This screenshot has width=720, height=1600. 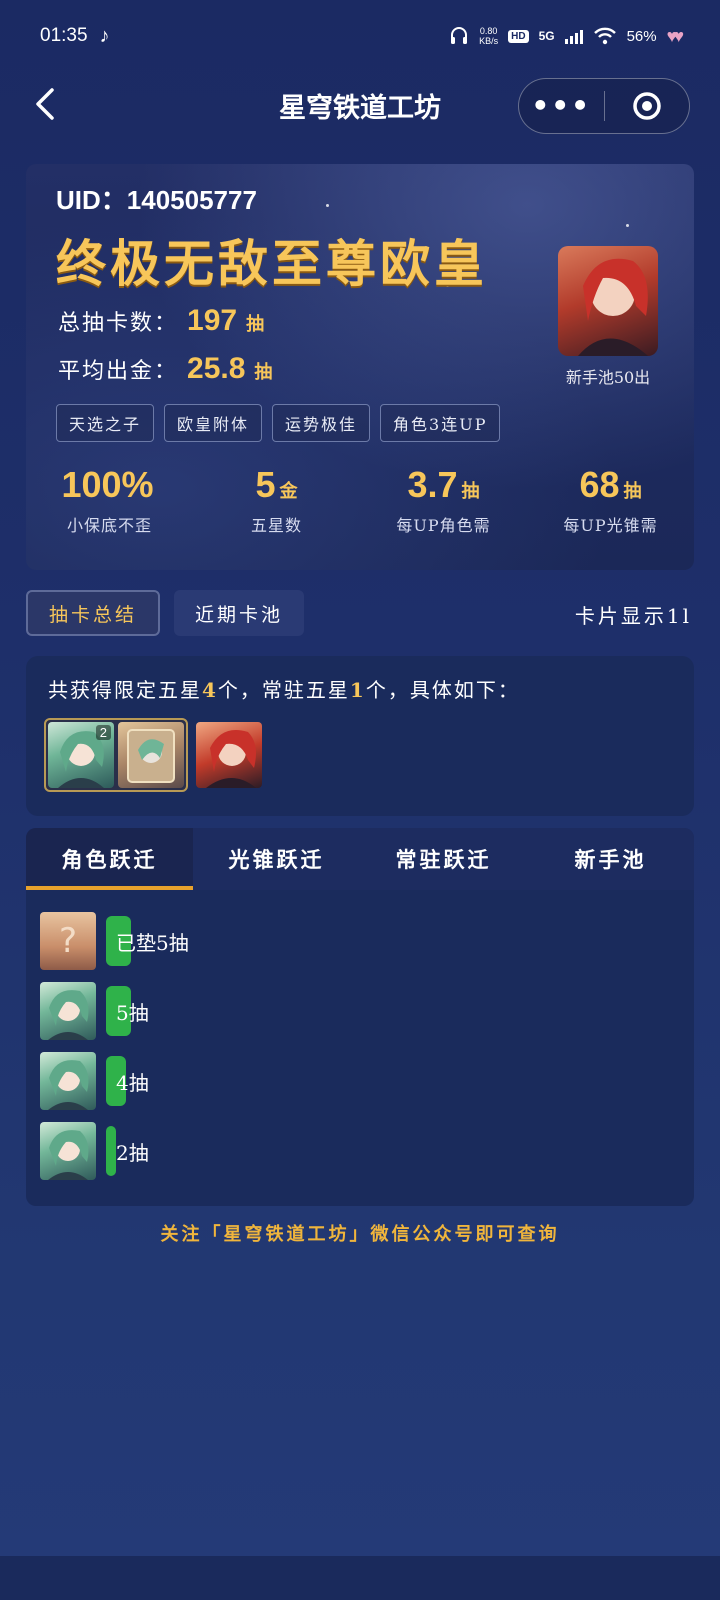 What do you see at coordinates (561, 106) in the screenshot?
I see `more-button: •••` at bounding box center [561, 106].